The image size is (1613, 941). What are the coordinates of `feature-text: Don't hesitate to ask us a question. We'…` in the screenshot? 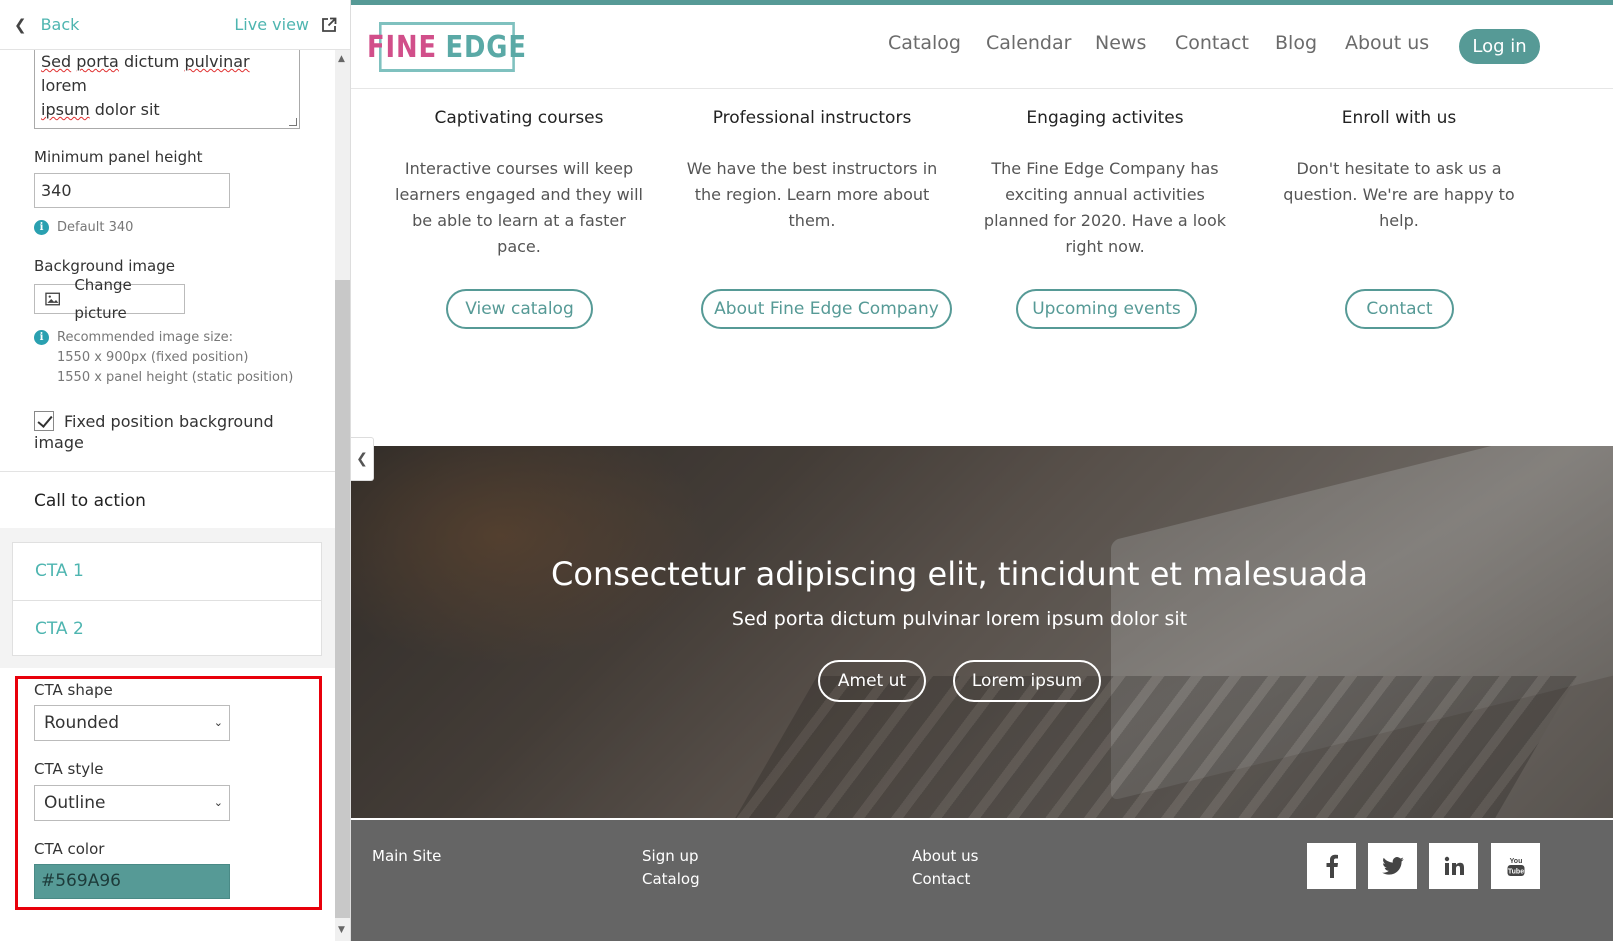 It's located at (1399, 194).